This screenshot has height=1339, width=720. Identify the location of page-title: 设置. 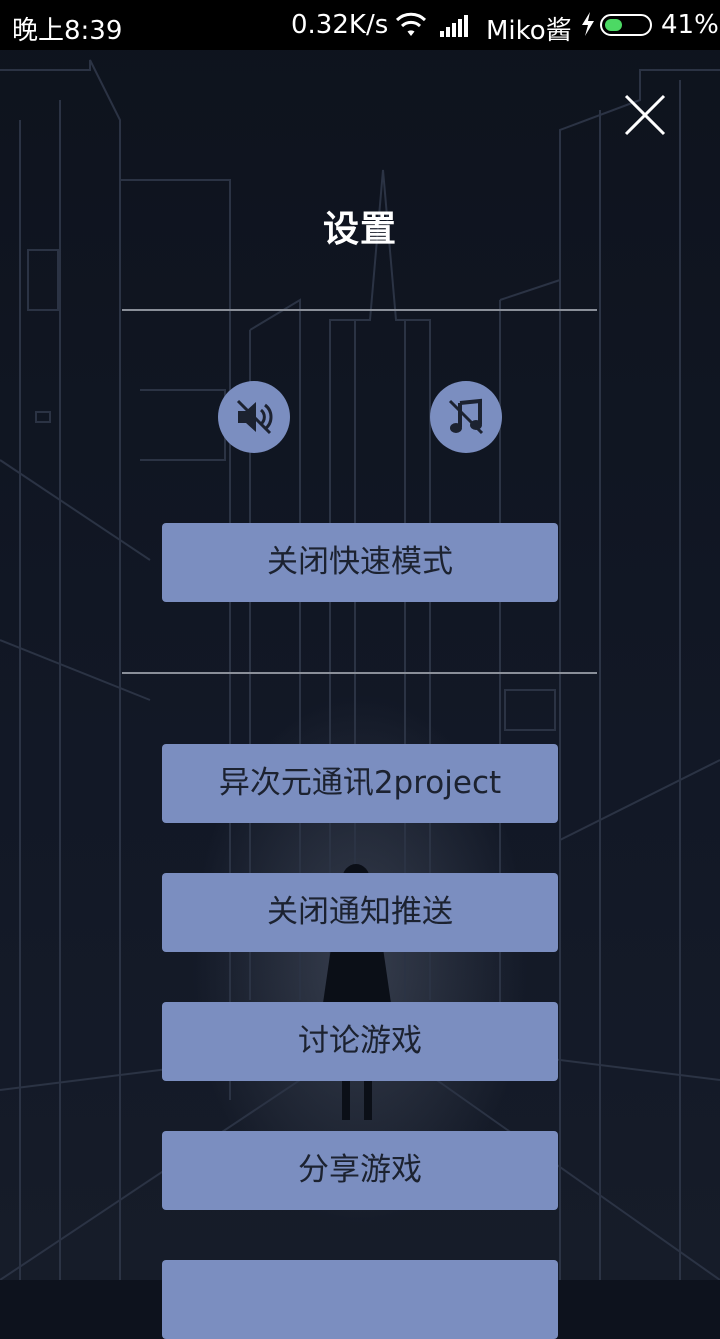
(359, 229).